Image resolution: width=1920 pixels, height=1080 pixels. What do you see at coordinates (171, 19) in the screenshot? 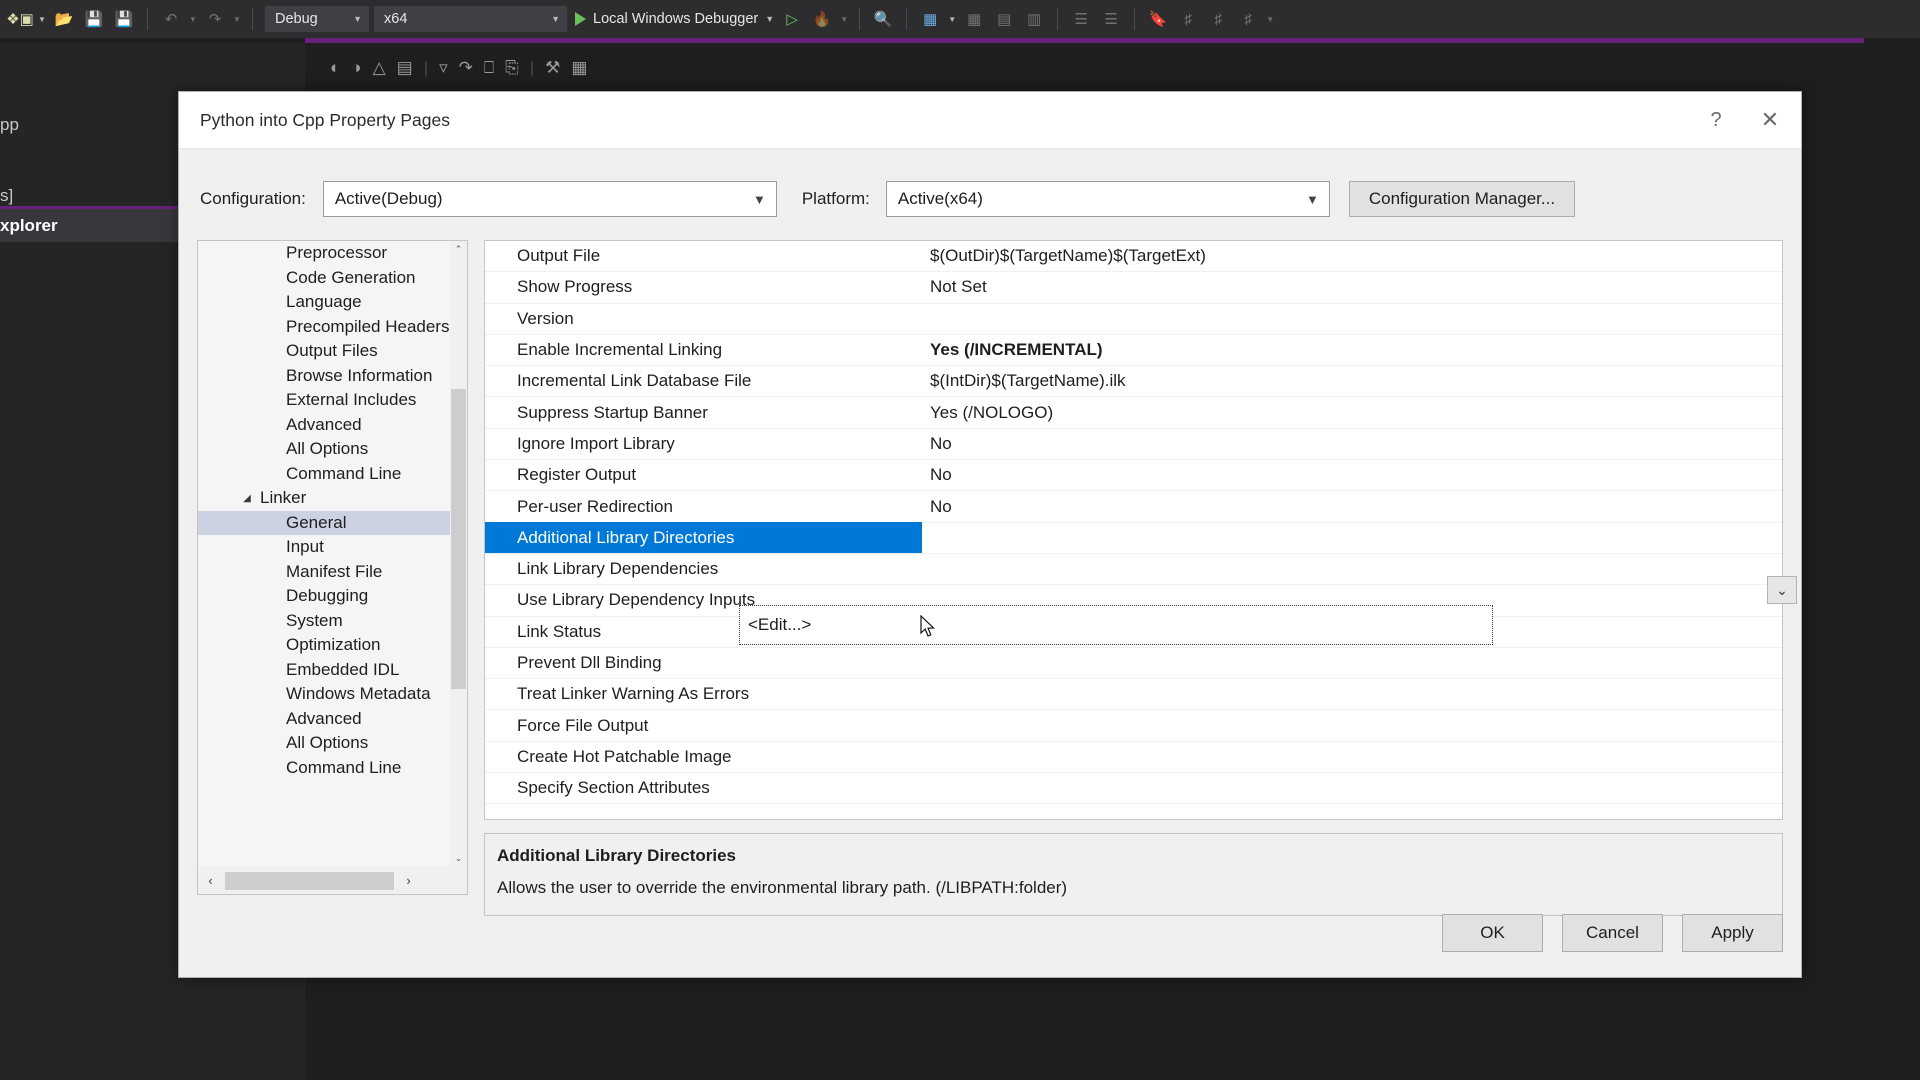
I see `undo-icon: ↶` at bounding box center [171, 19].